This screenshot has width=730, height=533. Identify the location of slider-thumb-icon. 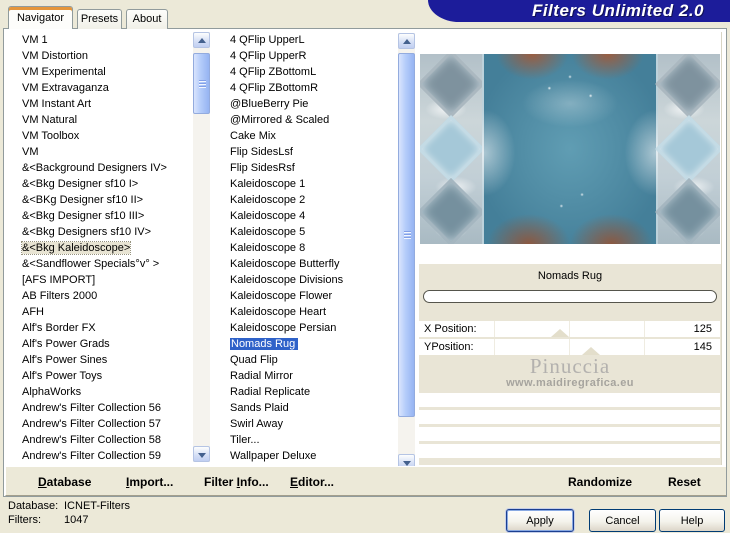
(560, 333).